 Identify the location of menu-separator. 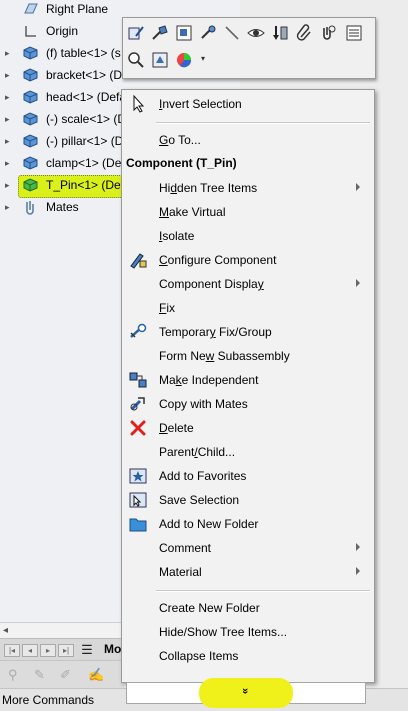
(263, 123).